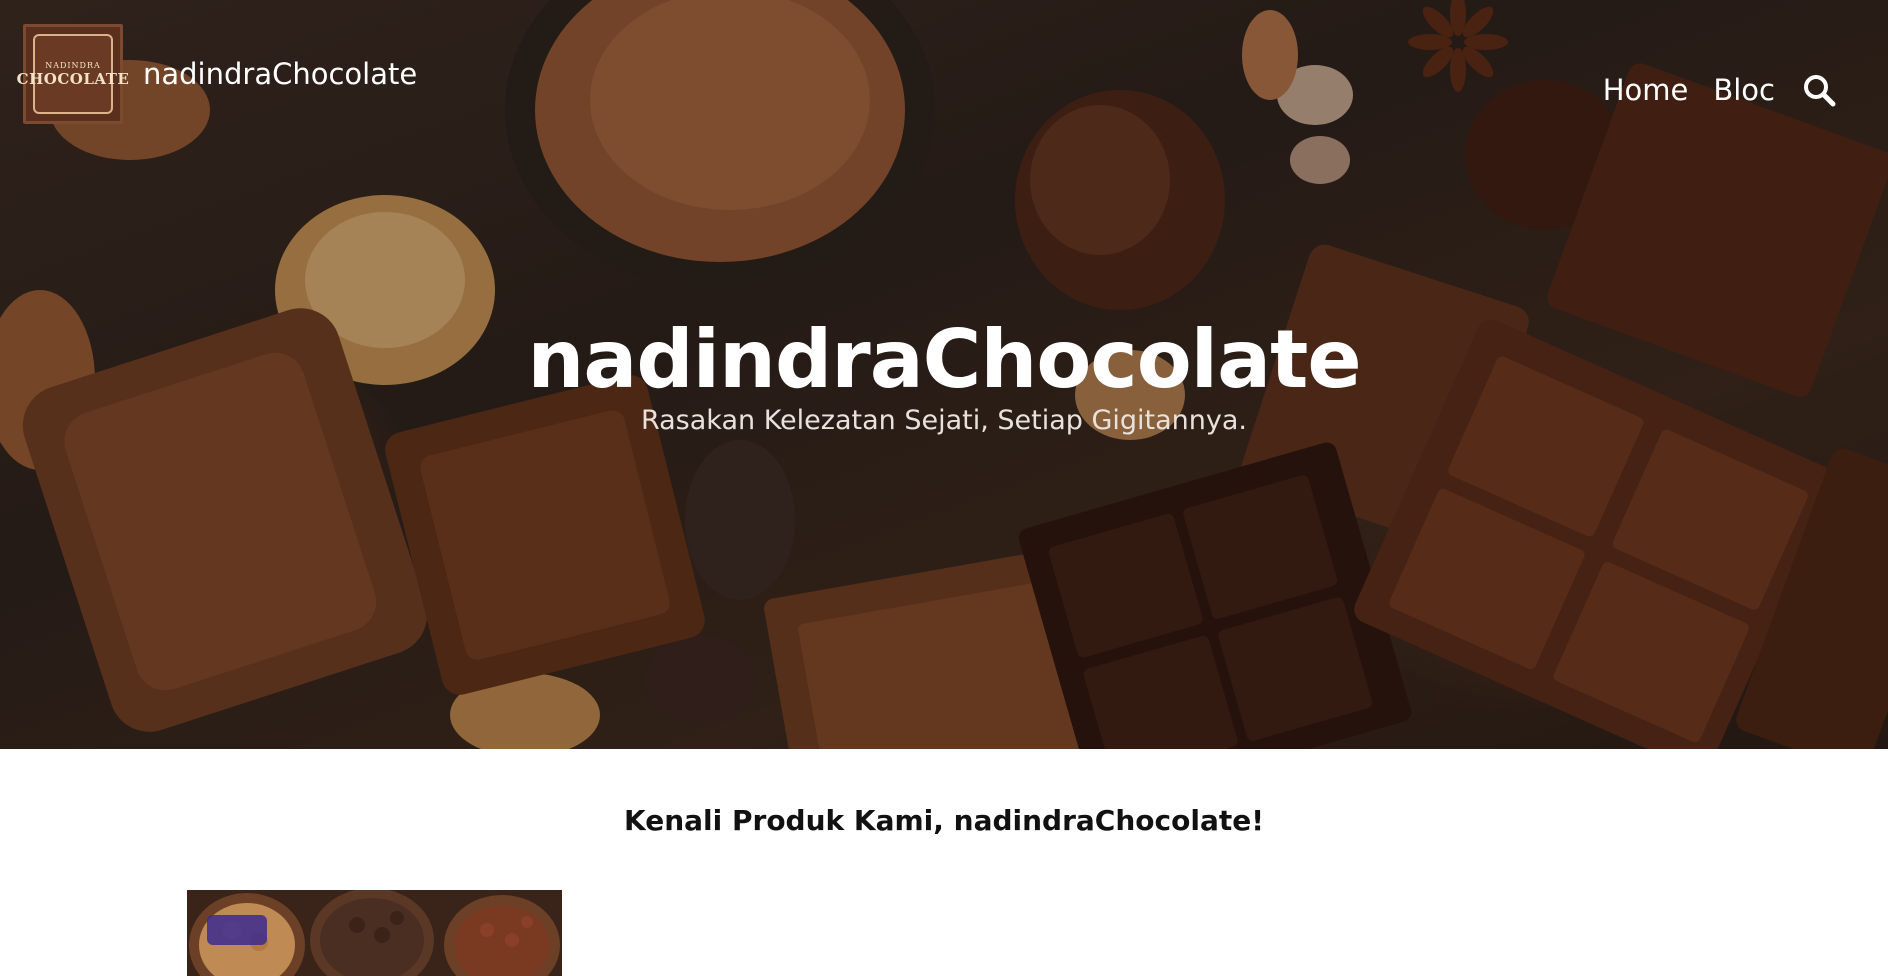  Describe the element at coordinates (73, 65) in the screenshot. I see `logo-line1: NADINDRA` at that location.